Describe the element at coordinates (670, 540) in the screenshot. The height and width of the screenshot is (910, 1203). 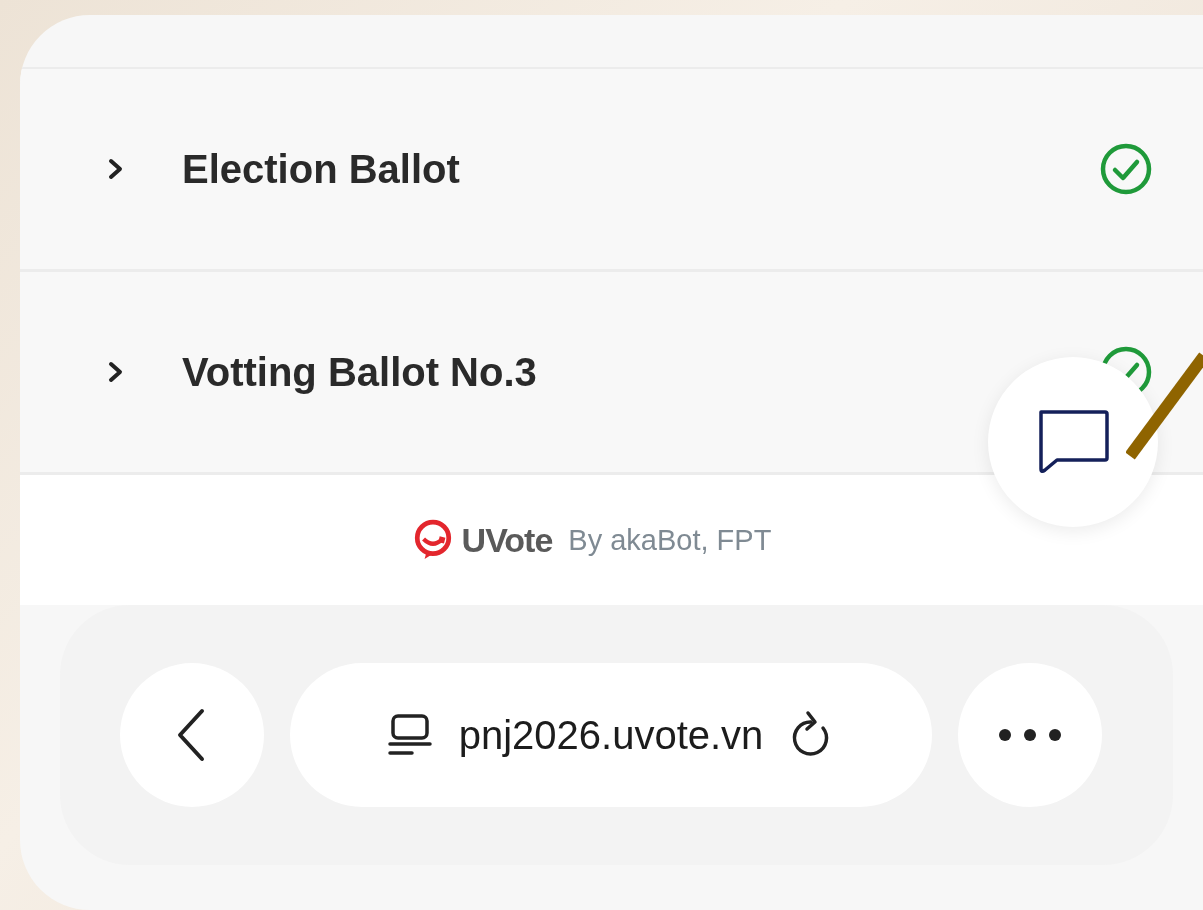
I see `byline-text: By akaBot, FPT` at that location.